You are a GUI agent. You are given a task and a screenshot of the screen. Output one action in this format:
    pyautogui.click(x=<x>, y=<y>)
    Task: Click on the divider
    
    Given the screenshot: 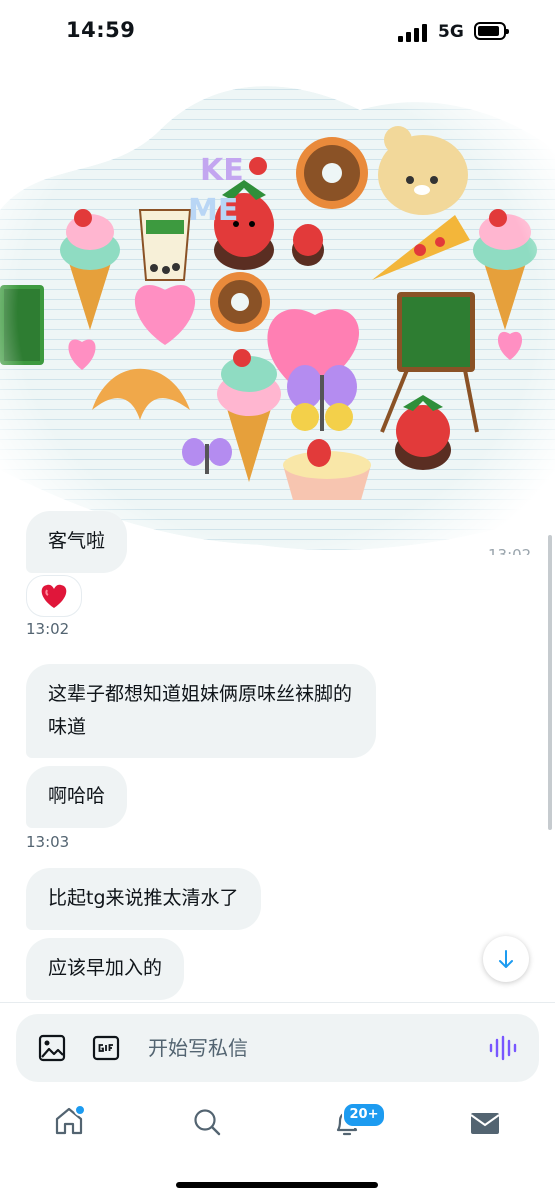 What is the action you would take?
    pyautogui.click(x=277, y=1002)
    